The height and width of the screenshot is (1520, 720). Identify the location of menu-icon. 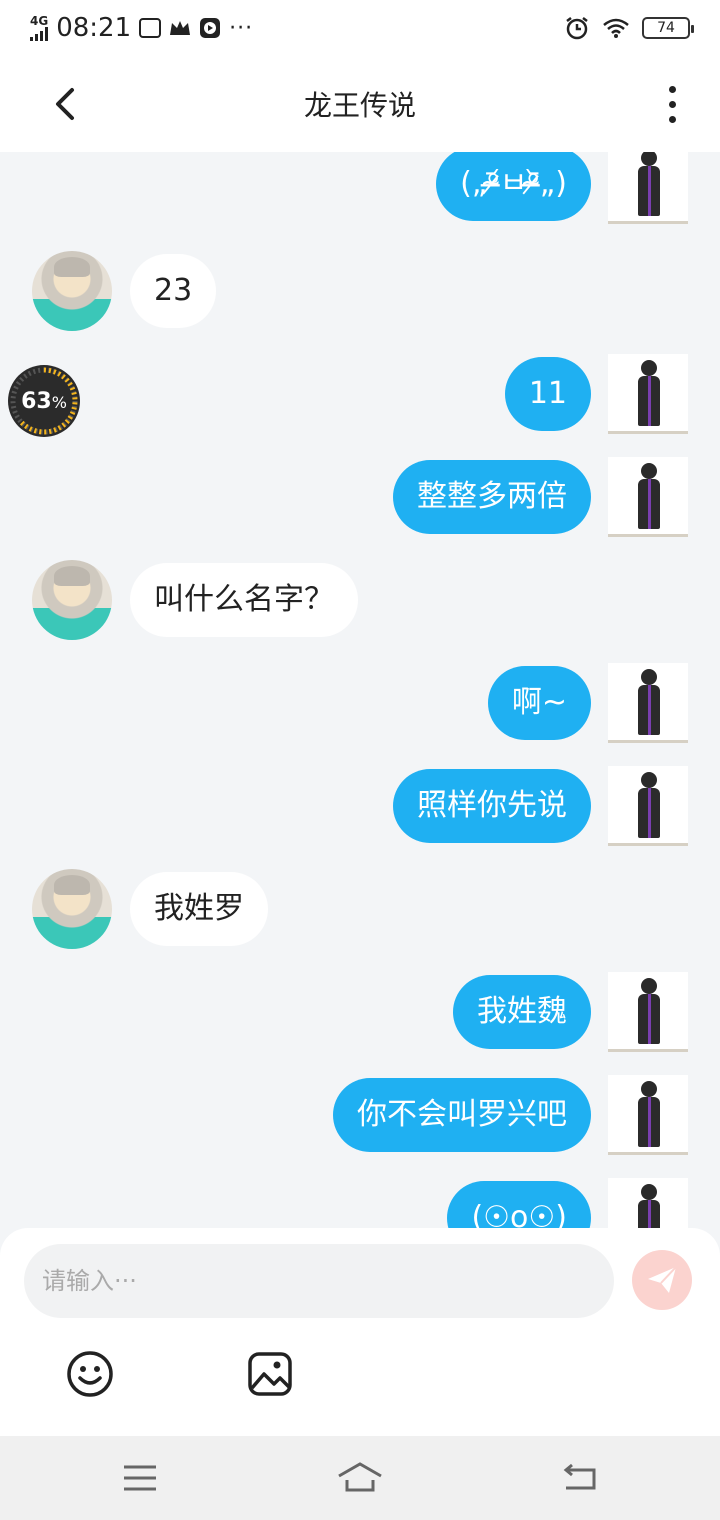
(140, 1478).